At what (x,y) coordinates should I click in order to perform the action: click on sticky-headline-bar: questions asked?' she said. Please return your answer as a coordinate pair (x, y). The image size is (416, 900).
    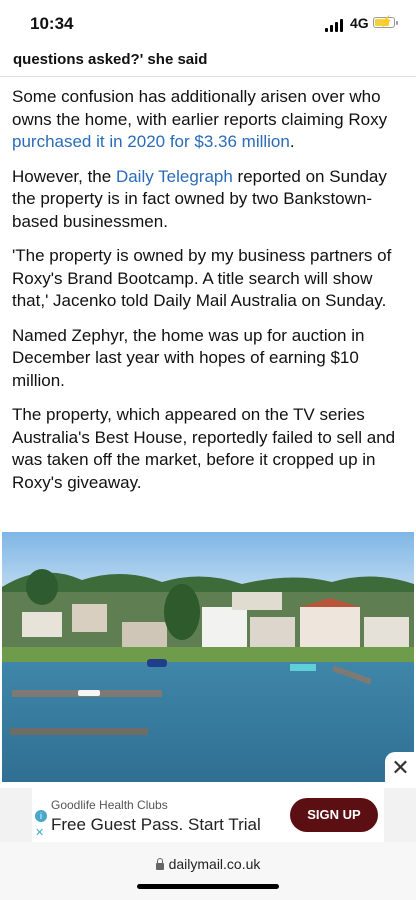
    Looking at the image, I should click on (208, 61).